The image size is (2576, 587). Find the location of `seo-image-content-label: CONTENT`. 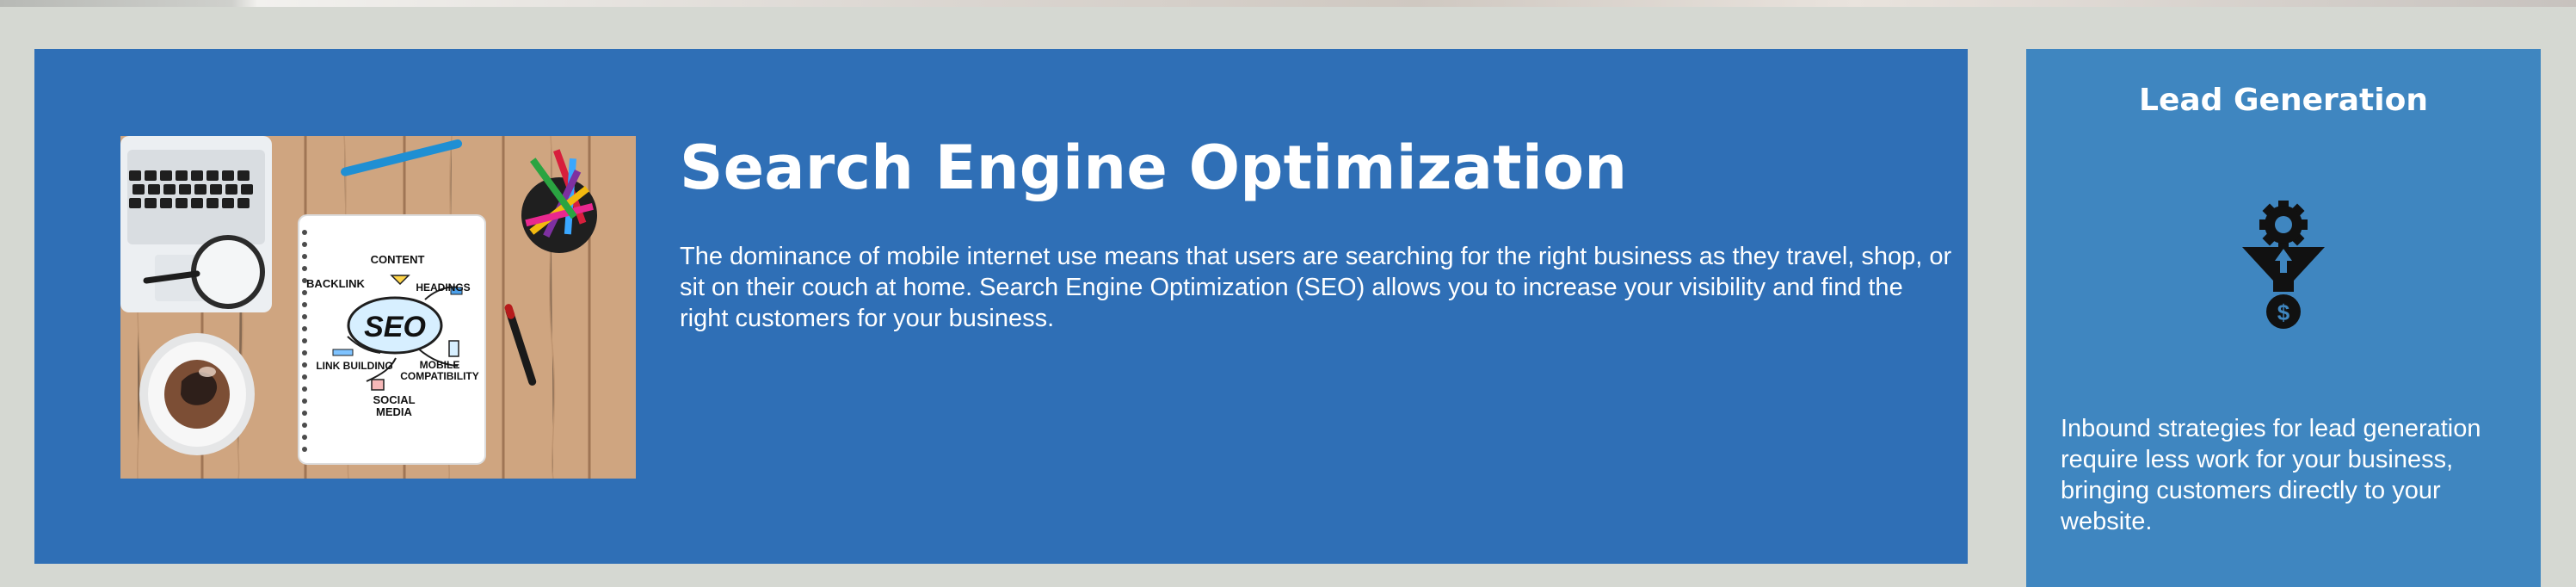

seo-image-content-label: CONTENT is located at coordinates (398, 259).